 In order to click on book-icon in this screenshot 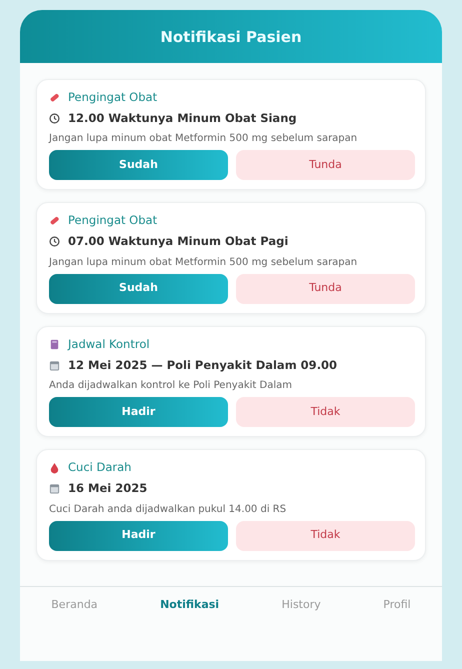, I will do `click(54, 344)`.